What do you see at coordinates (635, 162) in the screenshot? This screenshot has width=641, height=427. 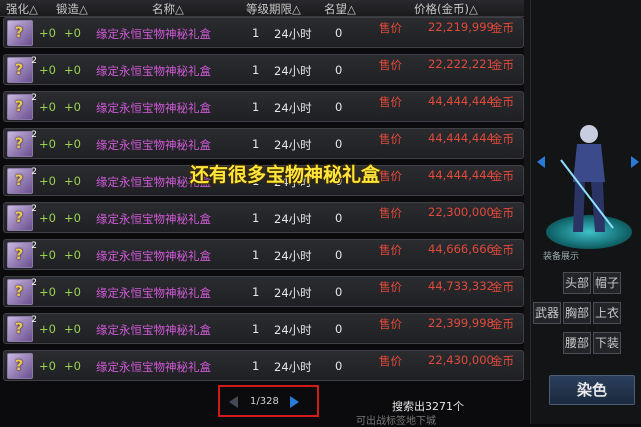 I see `rotate-right-arrow-icon` at bounding box center [635, 162].